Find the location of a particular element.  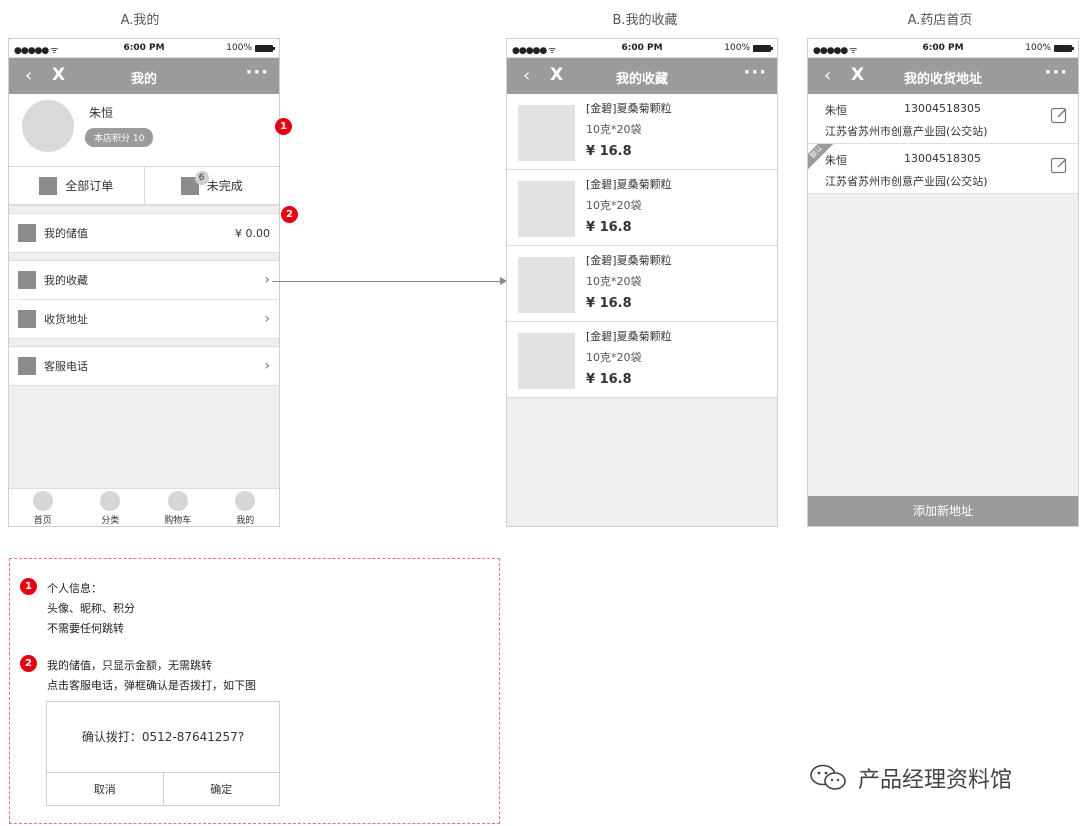

tab-cart: 购物车 is located at coordinates (178, 507).